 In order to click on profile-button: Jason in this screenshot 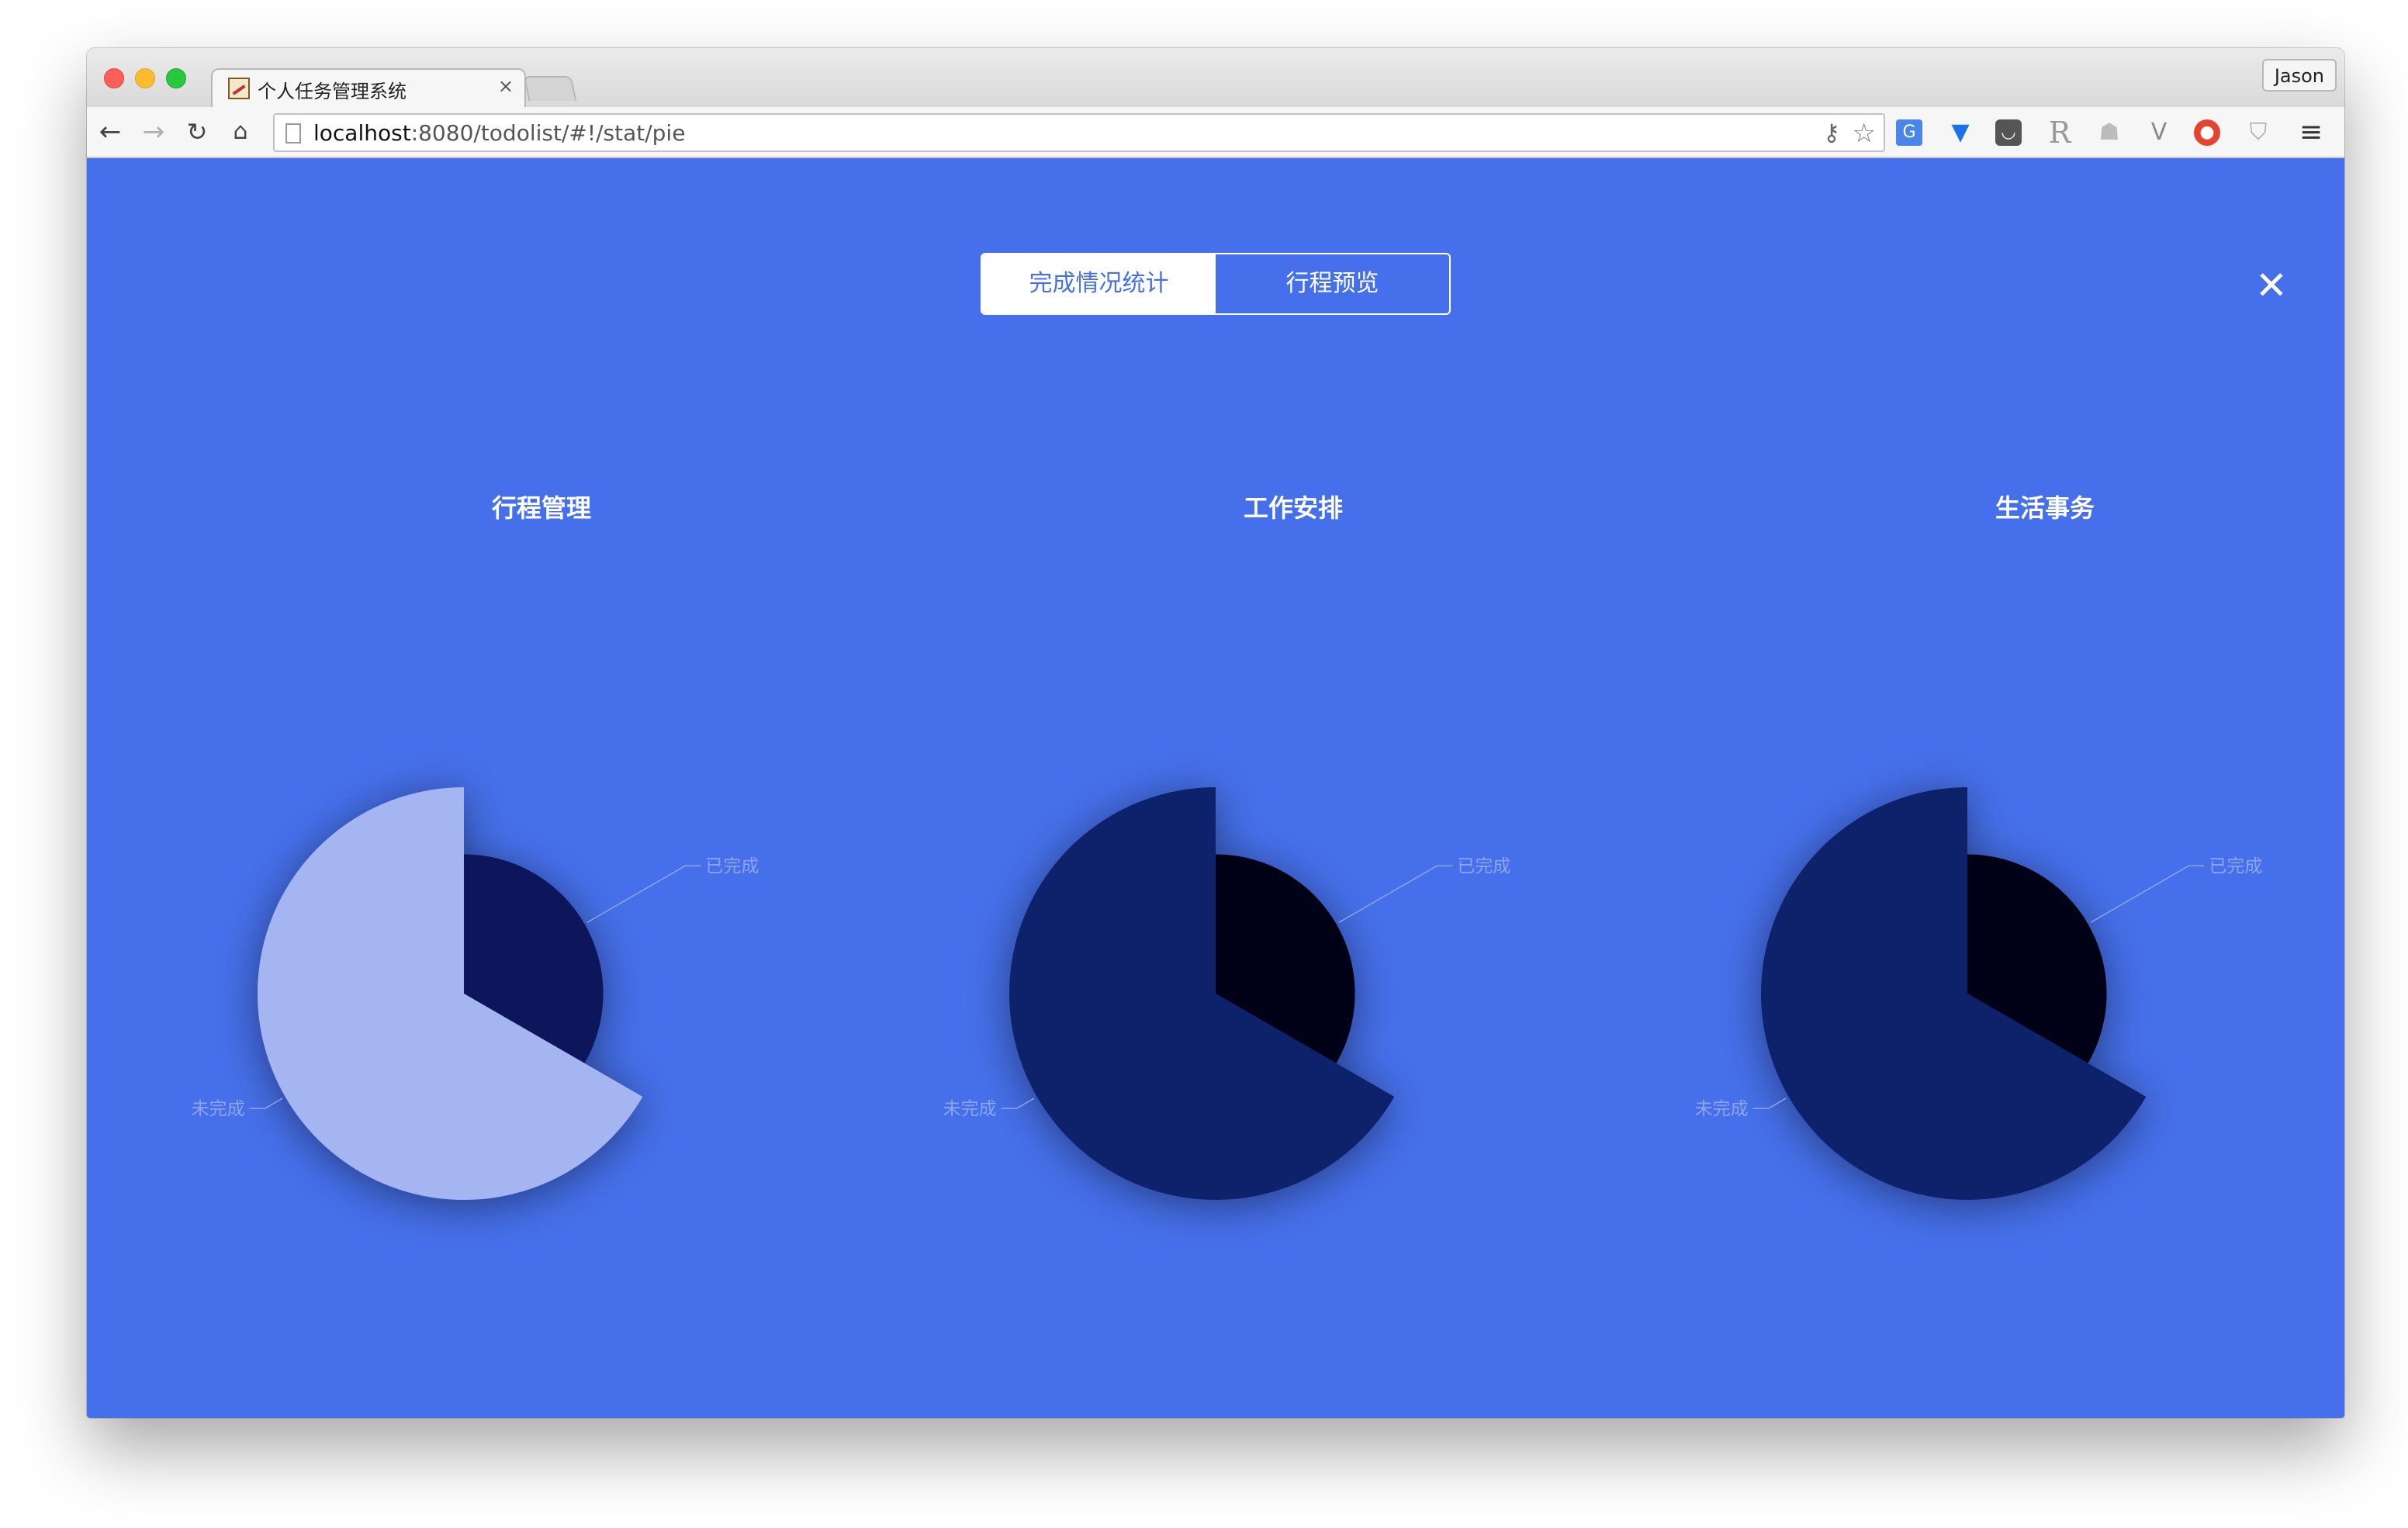, I will do `click(2299, 75)`.